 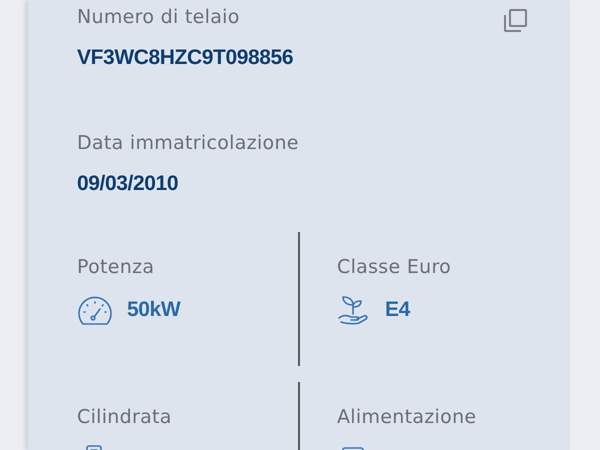 What do you see at coordinates (128, 184) in the screenshot?
I see `field-value: 09/03/2010` at bounding box center [128, 184].